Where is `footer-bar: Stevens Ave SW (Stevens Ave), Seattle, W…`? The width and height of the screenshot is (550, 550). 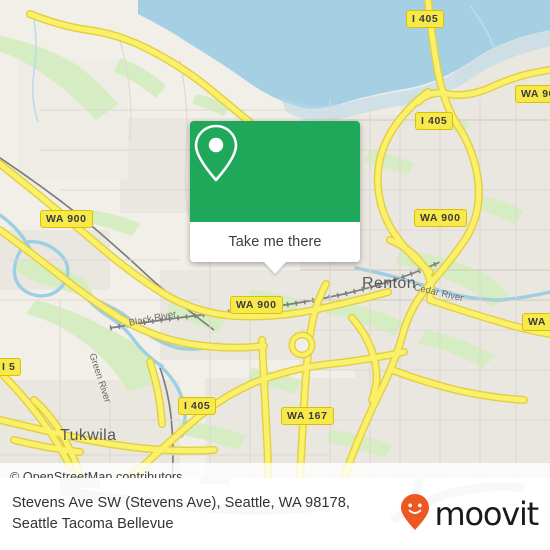
footer-bar: Stevens Ave SW (Stevens Ave), Seattle, W… is located at coordinates (275, 514).